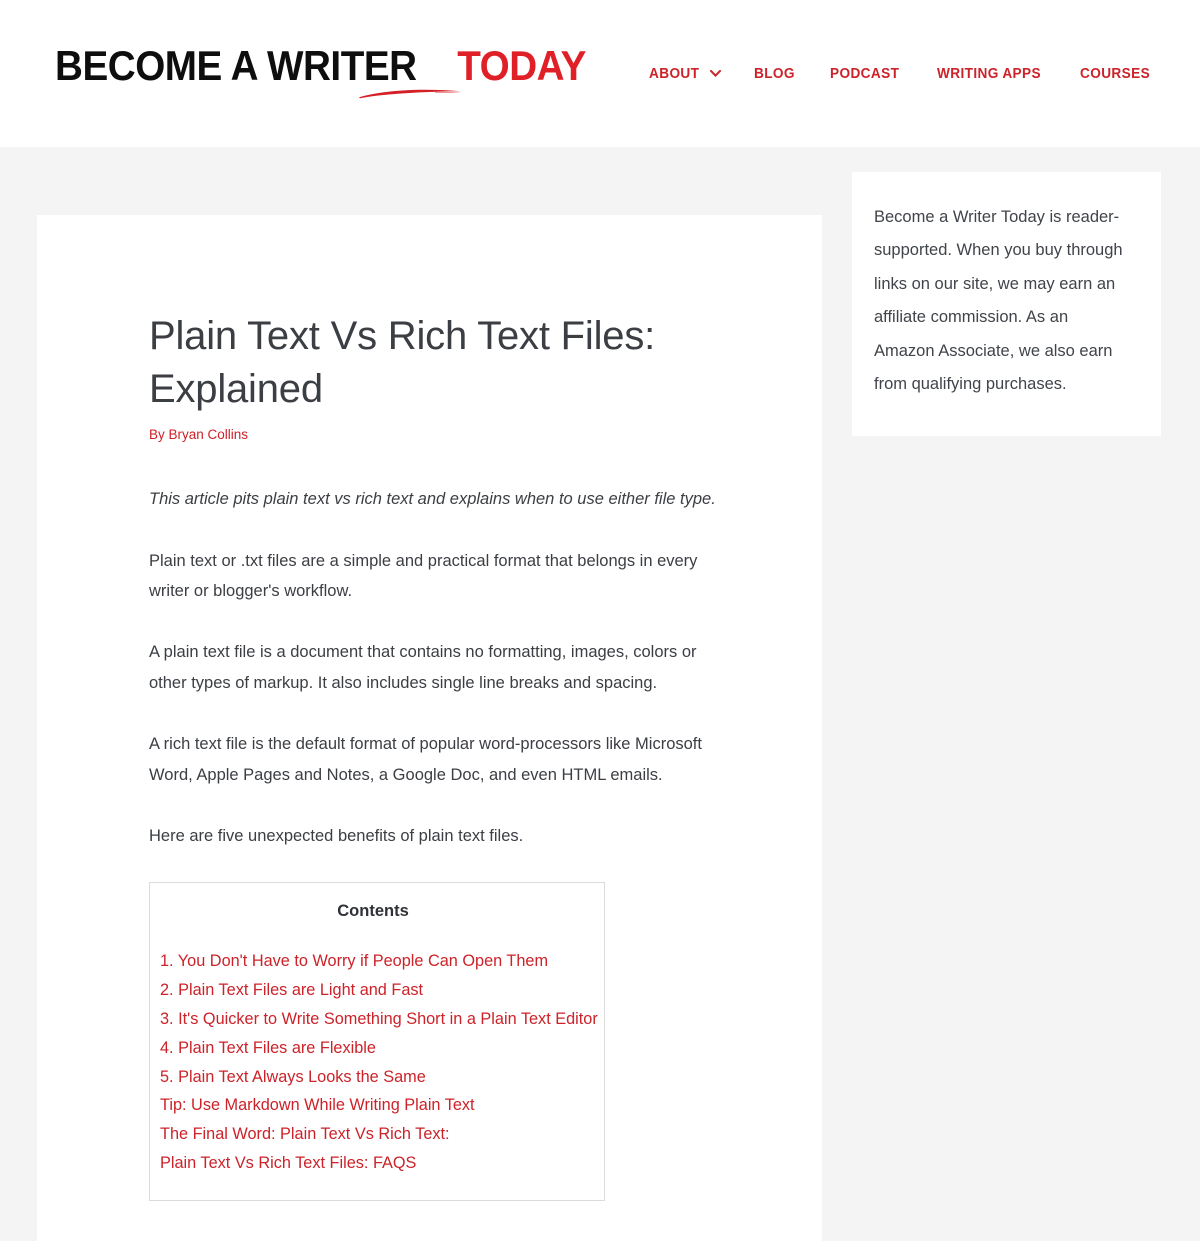 This screenshot has height=1241, width=1200. I want to click on toc-item: Plain Text Vs Rich Text Files: FAQS, so click(373, 1163).